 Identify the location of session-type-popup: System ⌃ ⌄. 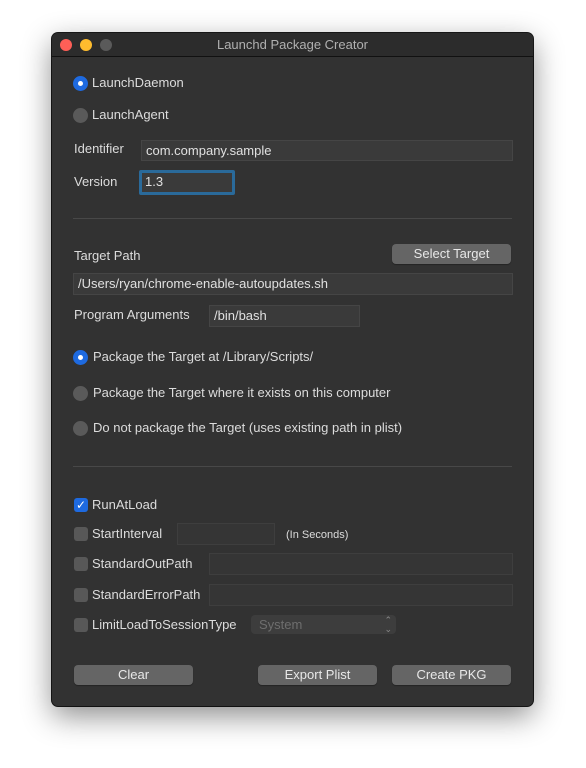
(323, 624).